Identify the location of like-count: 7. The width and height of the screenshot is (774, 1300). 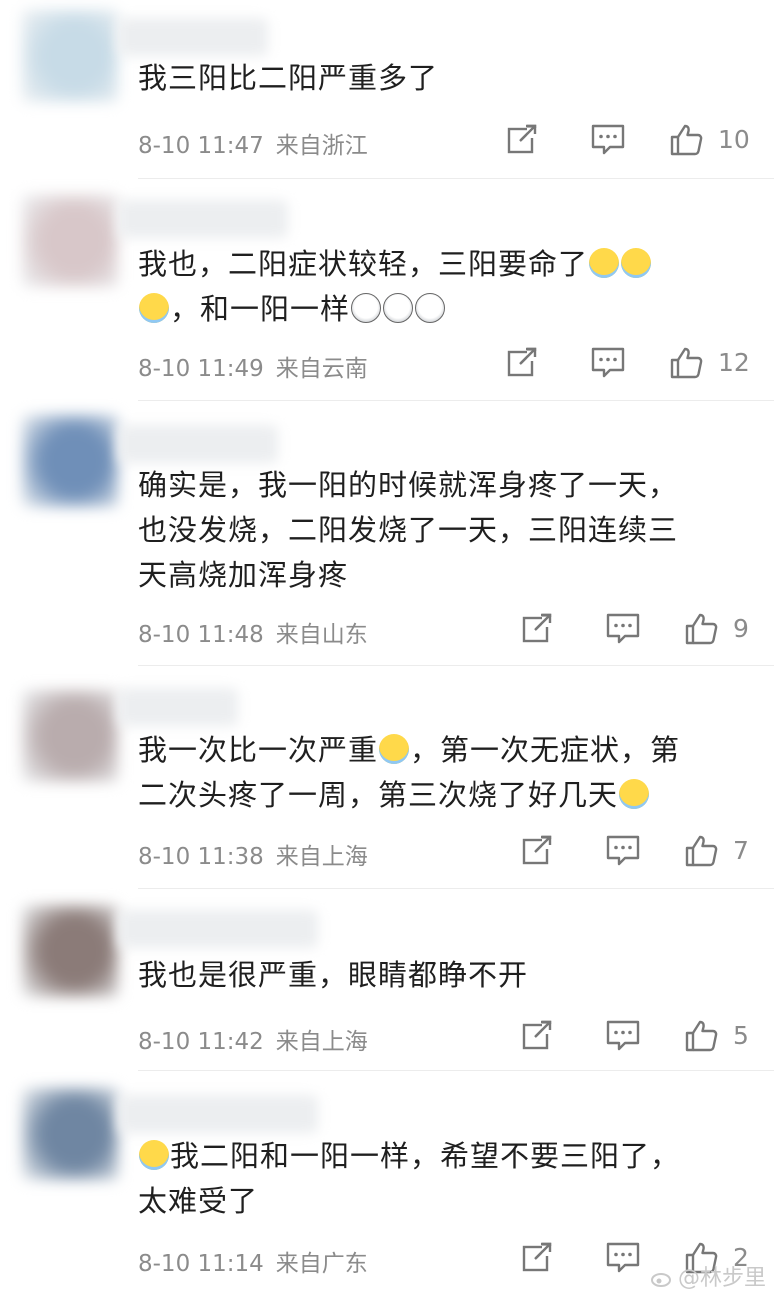
(741, 850).